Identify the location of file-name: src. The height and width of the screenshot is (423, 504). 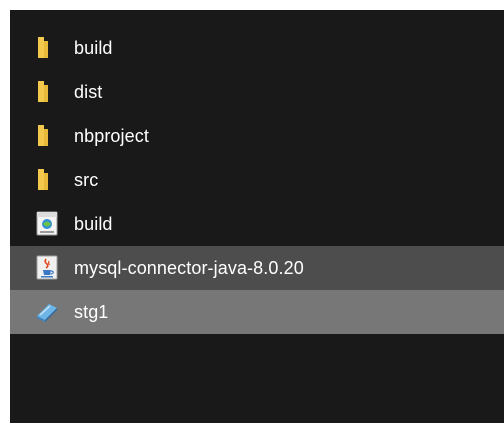
(86, 180).